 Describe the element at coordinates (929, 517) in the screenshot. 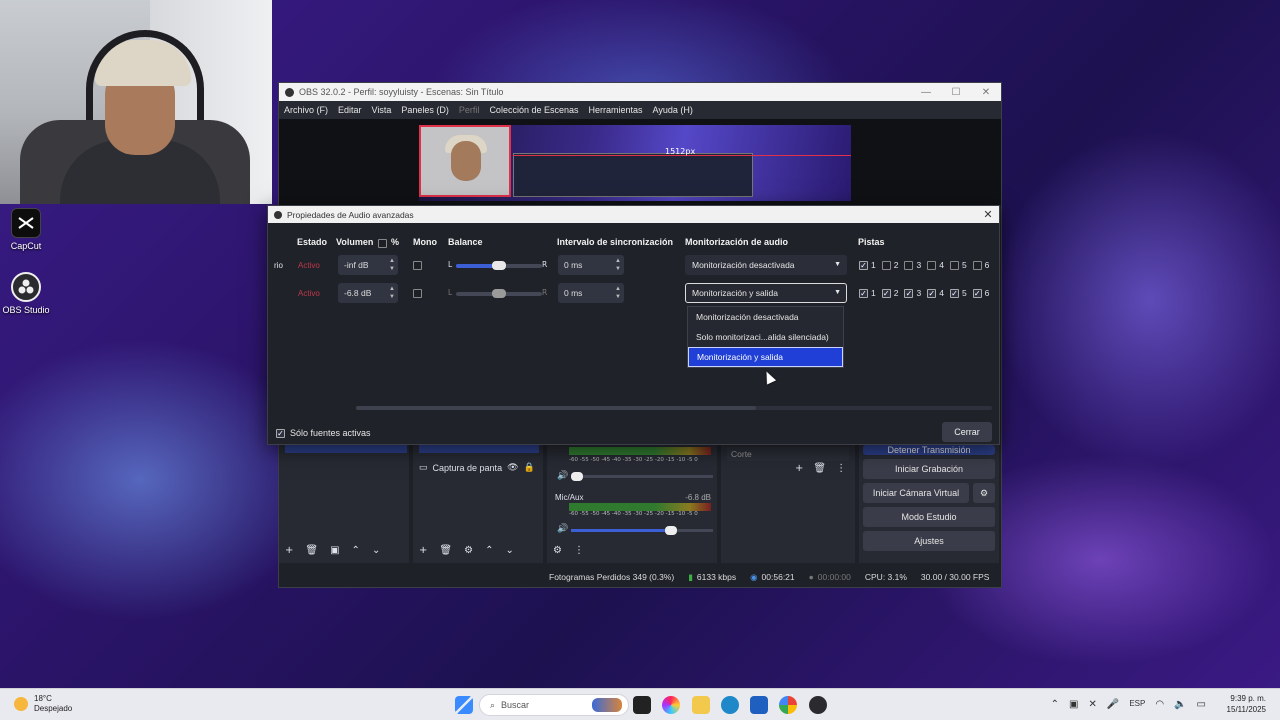

I see `studio-mode-button: Modo Estudio` at that location.